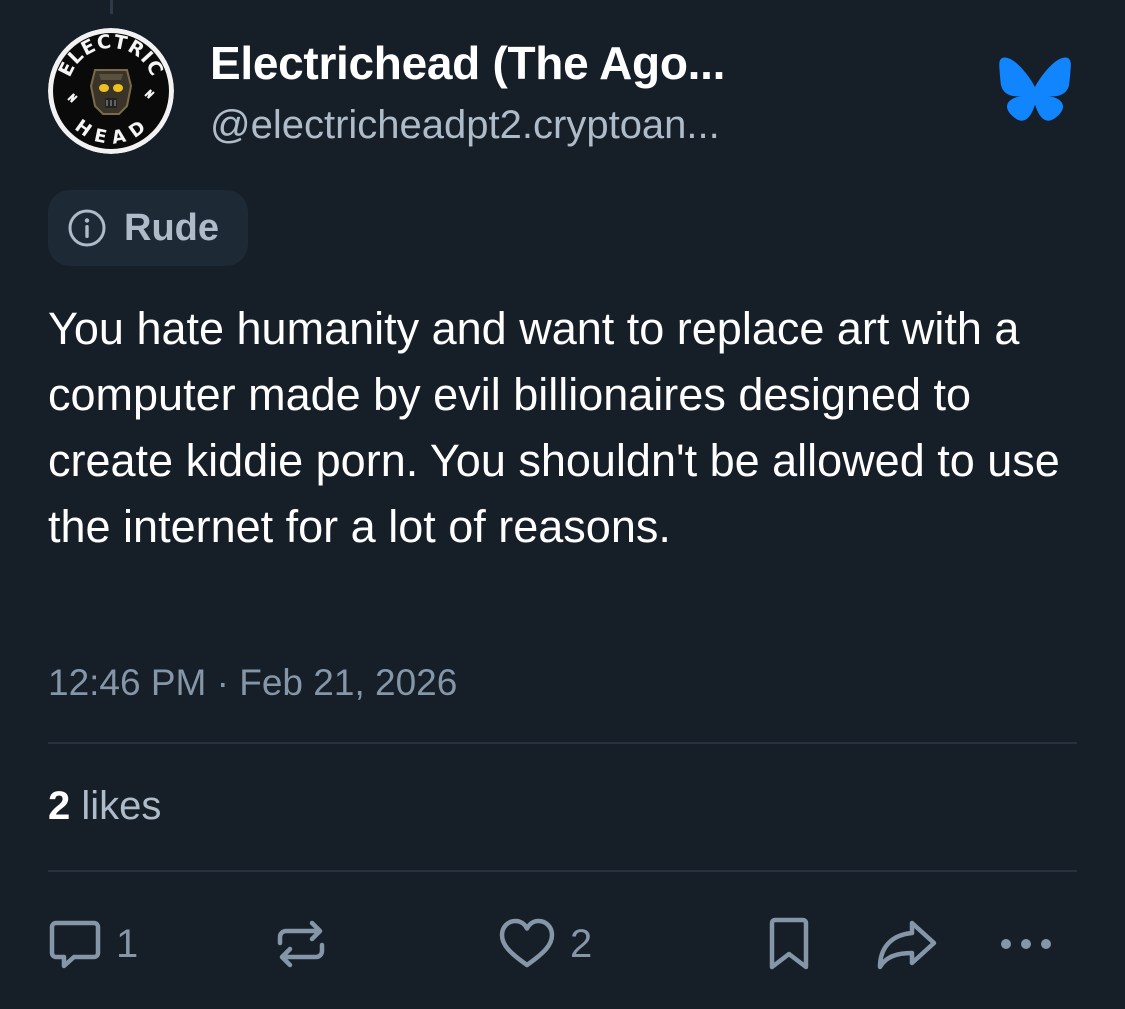 This screenshot has height=1009, width=1125. I want to click on post-timestamp: 12:46 PM · Feb 21, 2026, so click(252, 683).